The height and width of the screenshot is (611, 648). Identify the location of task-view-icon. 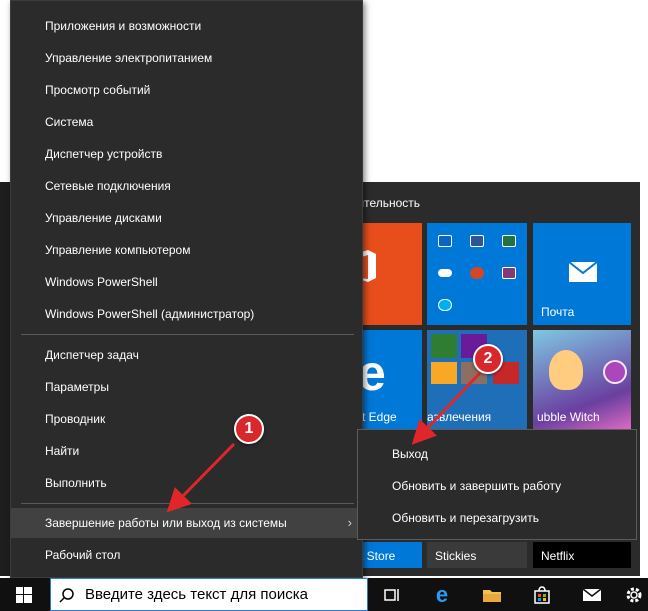
(391, 594).